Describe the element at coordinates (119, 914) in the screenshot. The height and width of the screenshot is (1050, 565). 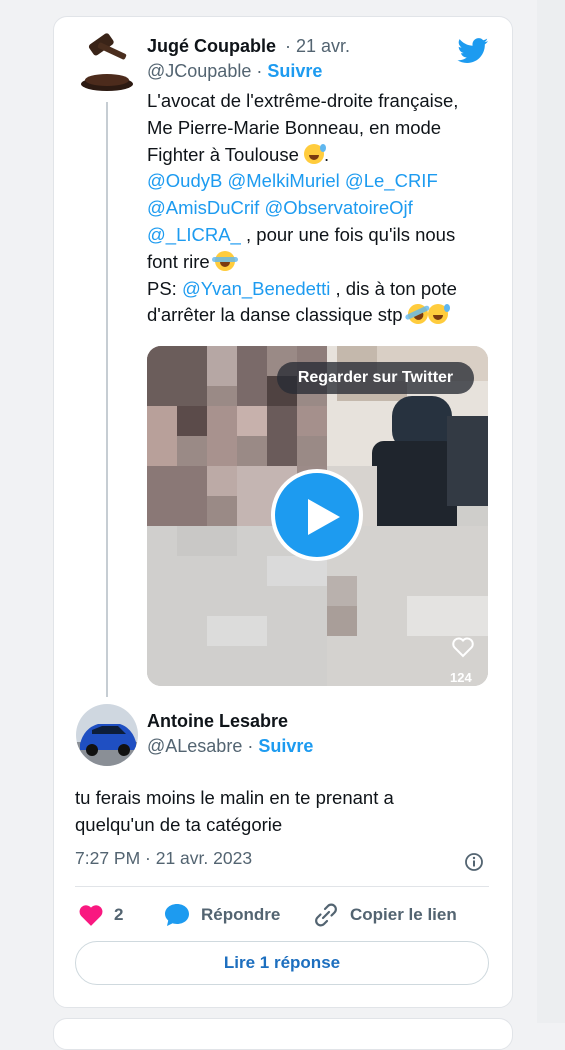
I see `like-count: 2` at that location.